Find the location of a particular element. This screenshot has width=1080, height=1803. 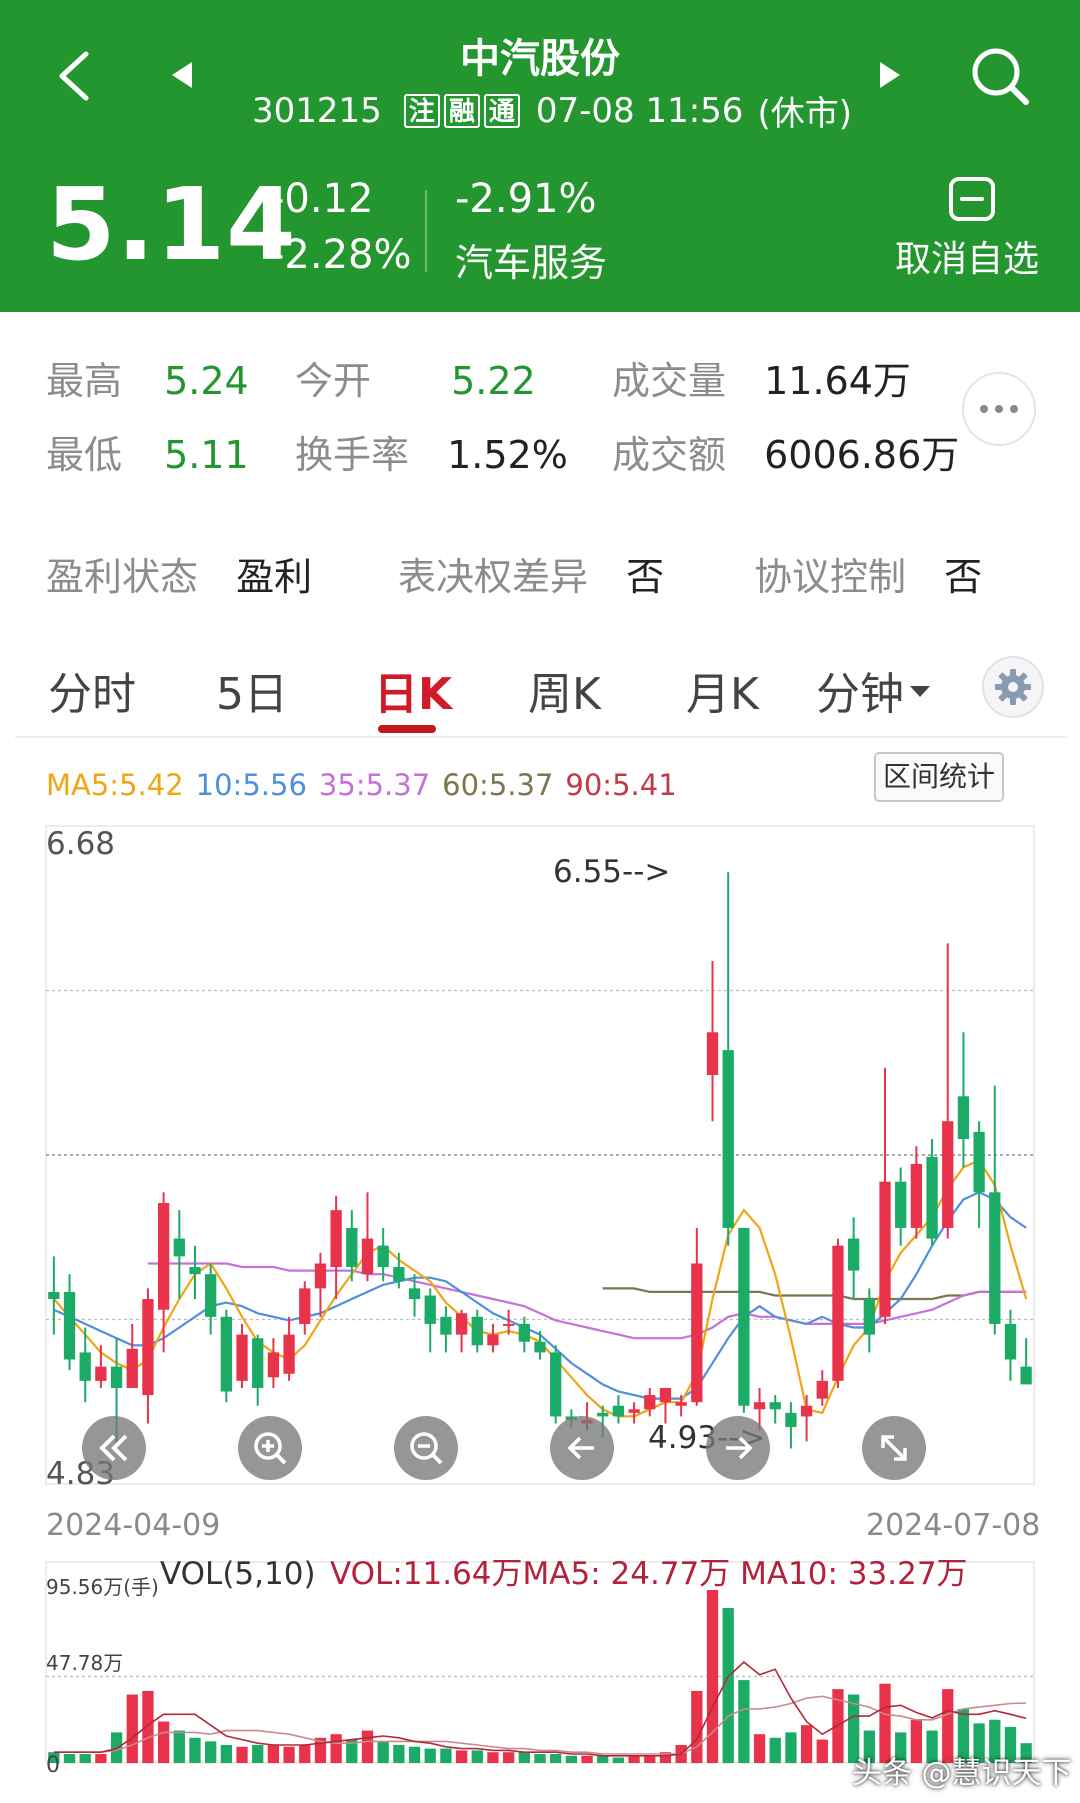

caret-down-icon is located at coordinates (920, 691).